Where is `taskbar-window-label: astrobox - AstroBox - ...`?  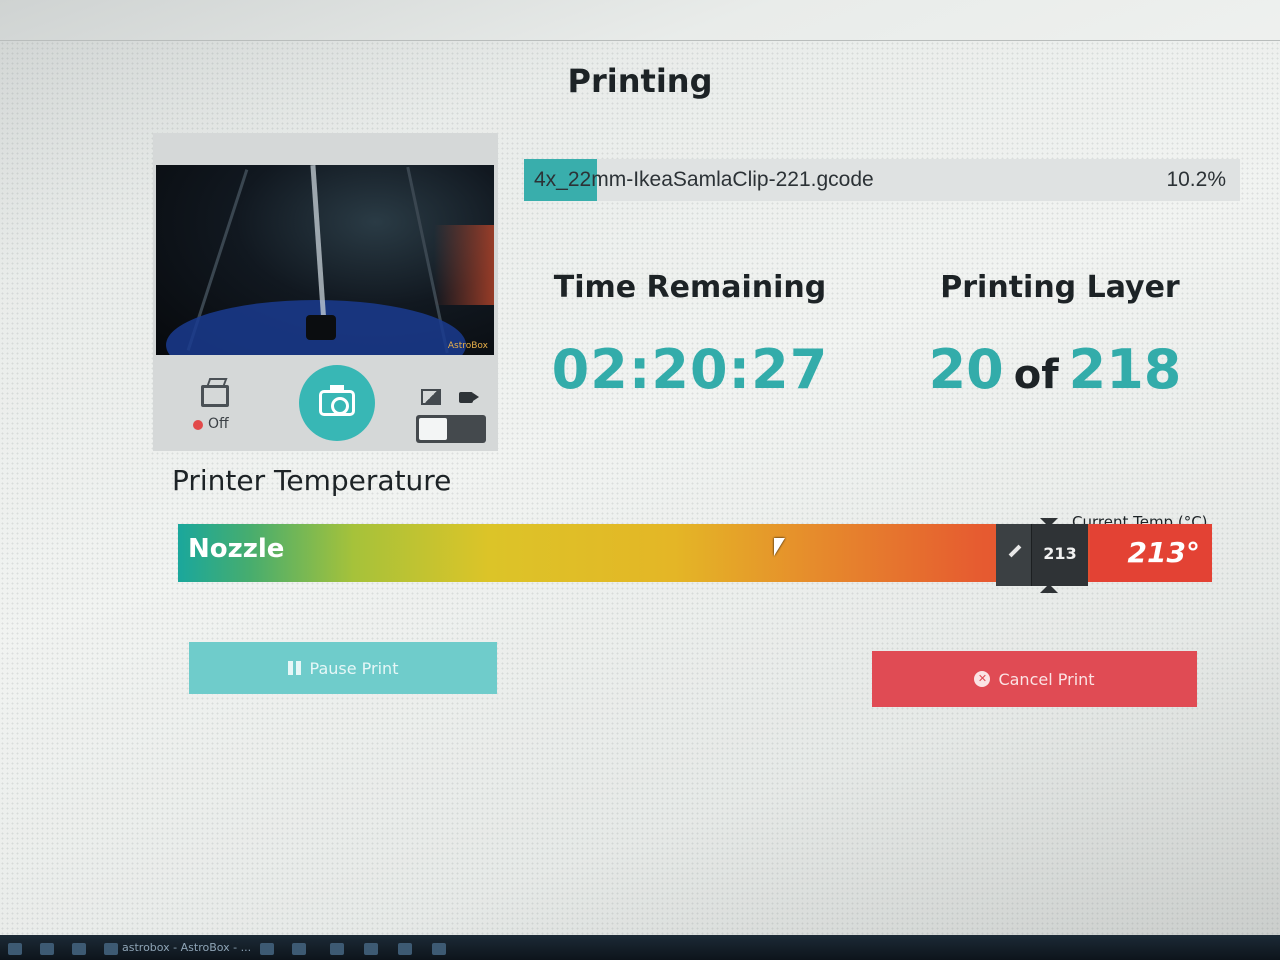
taskbar-window-label: astrobox - AstroBox - ... is located at coordinates (186, 947).